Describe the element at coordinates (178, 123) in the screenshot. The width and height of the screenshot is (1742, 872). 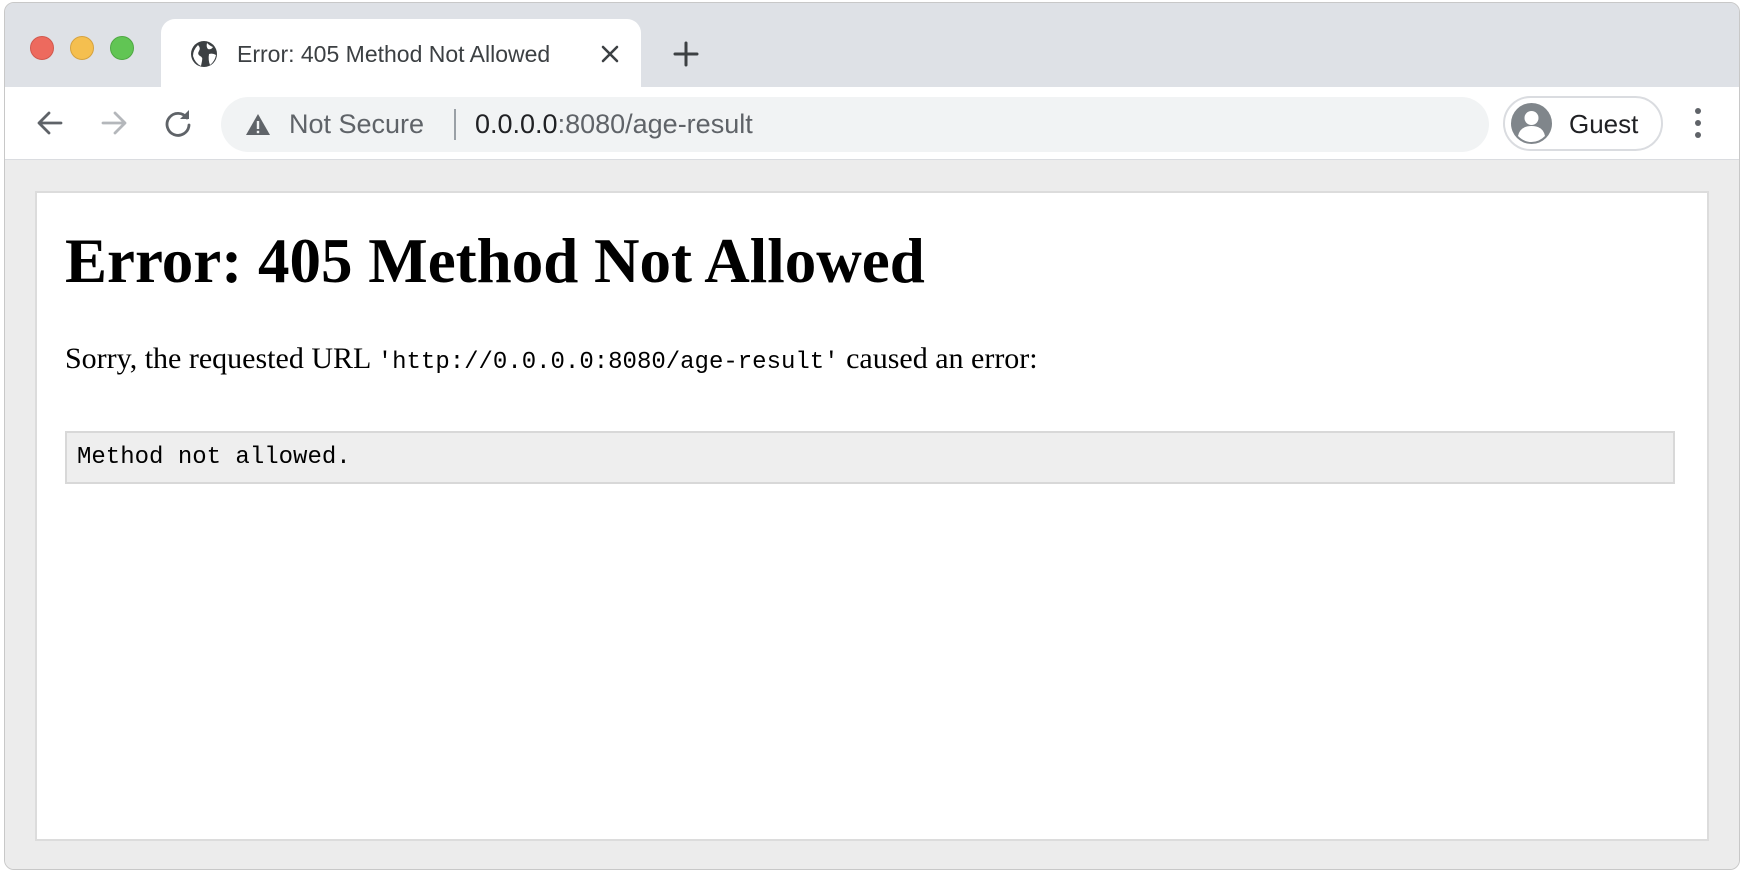
I see `reload-icon` at that location.